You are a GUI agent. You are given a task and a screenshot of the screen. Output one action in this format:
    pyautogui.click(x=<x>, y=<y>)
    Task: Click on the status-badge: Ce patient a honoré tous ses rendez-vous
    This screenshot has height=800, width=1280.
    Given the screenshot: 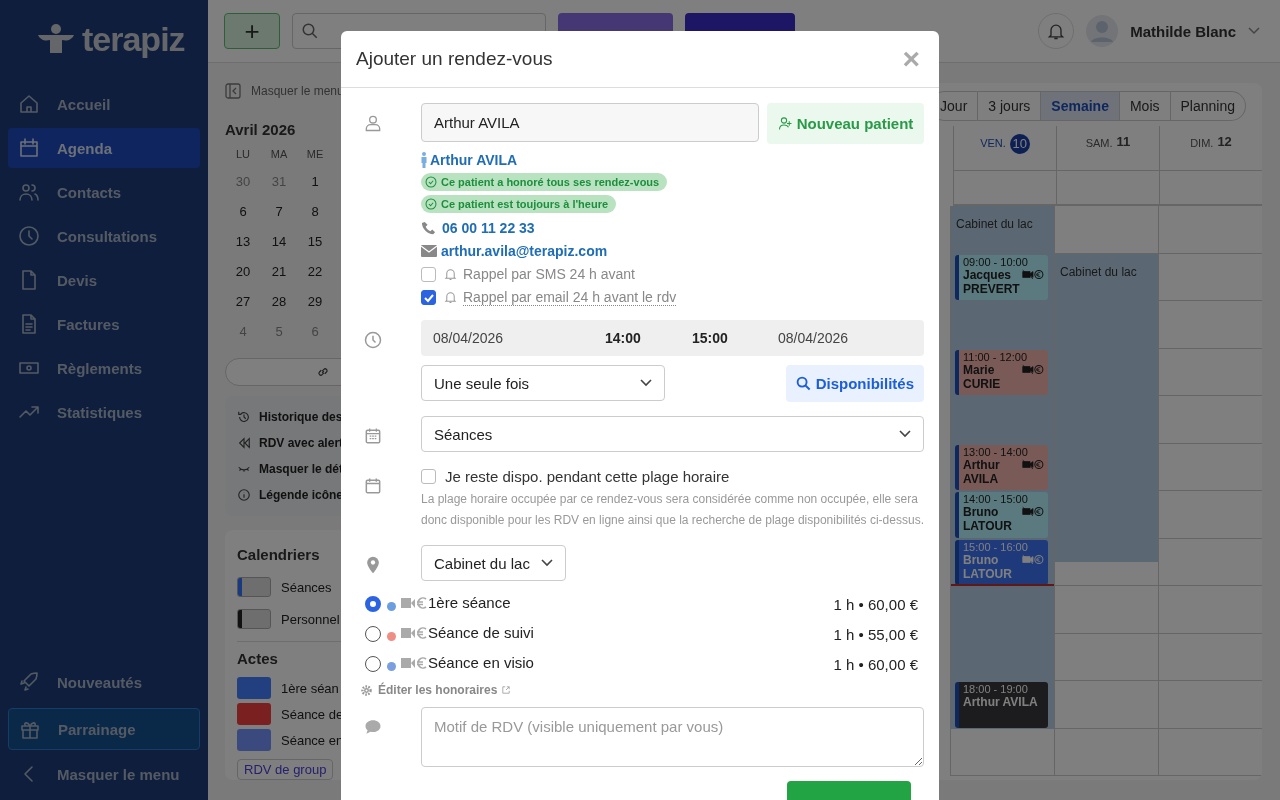 What is the action you would take?
    pyautogui.click(x=544, y=182)
    